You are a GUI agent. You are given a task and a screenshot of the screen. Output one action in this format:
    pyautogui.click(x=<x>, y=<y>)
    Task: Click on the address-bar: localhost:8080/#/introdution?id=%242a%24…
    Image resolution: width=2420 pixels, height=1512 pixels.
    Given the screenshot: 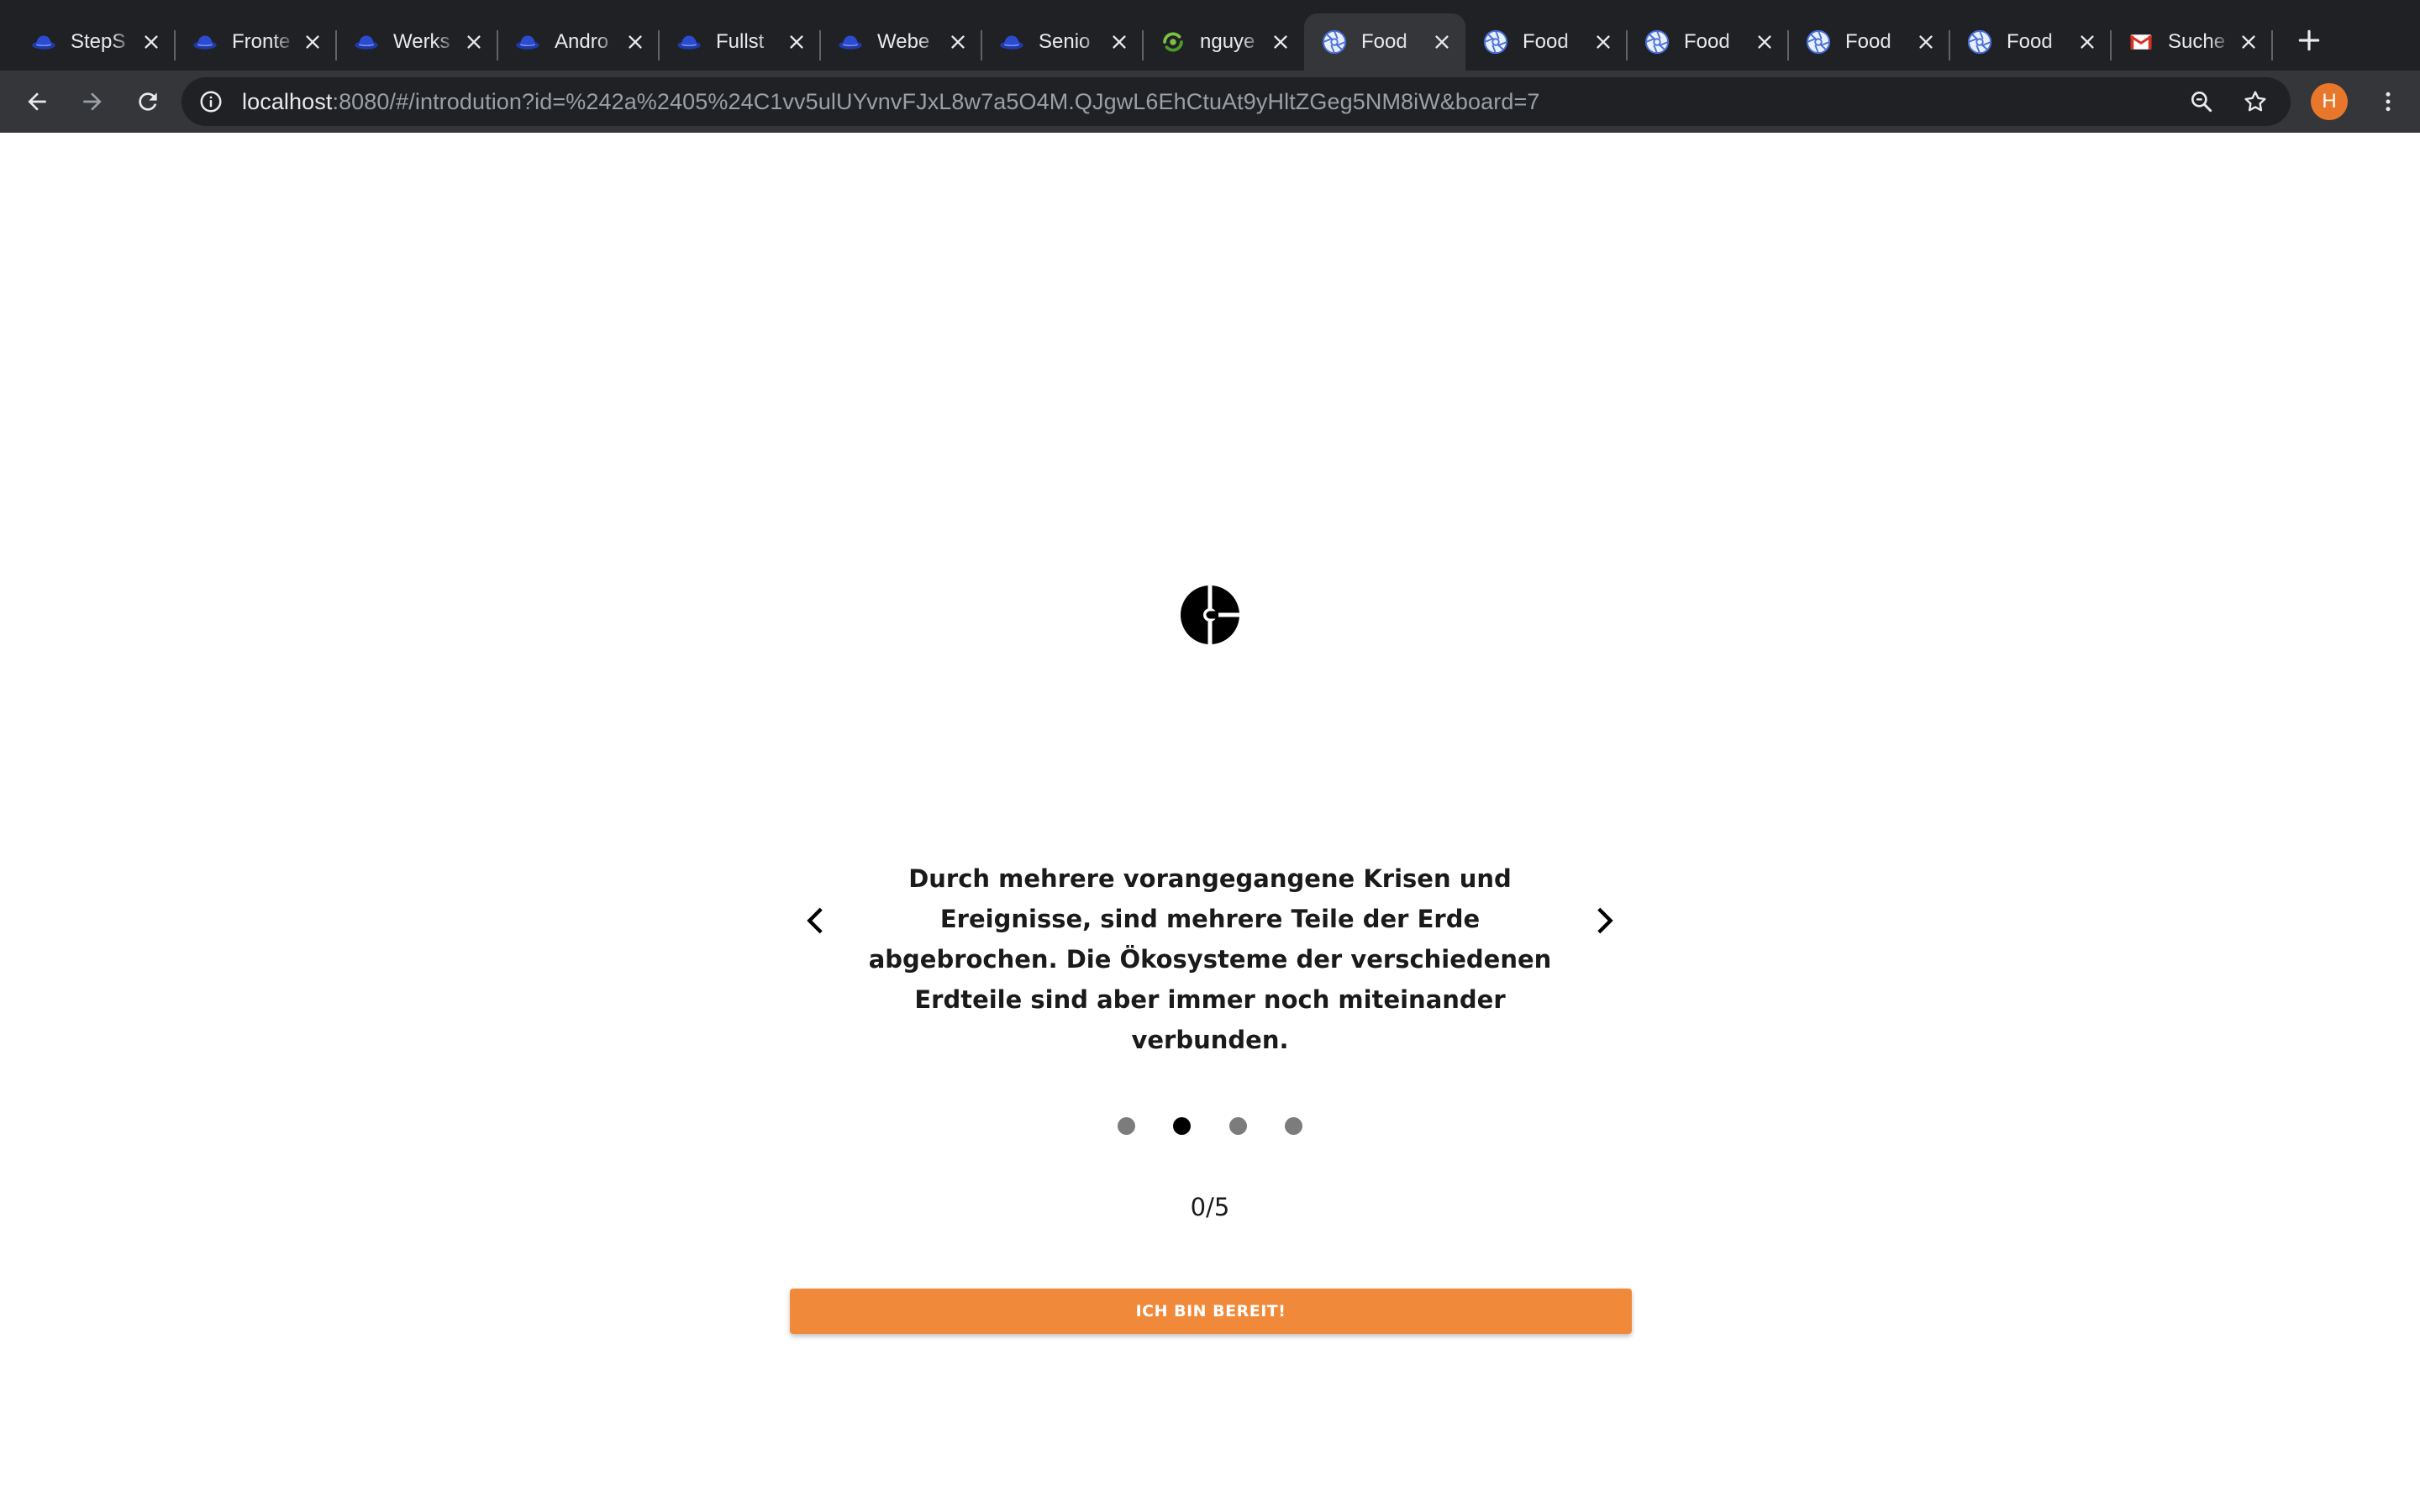 What is the action you would take?
    pyautogui.click(x=1236, y=101)
    